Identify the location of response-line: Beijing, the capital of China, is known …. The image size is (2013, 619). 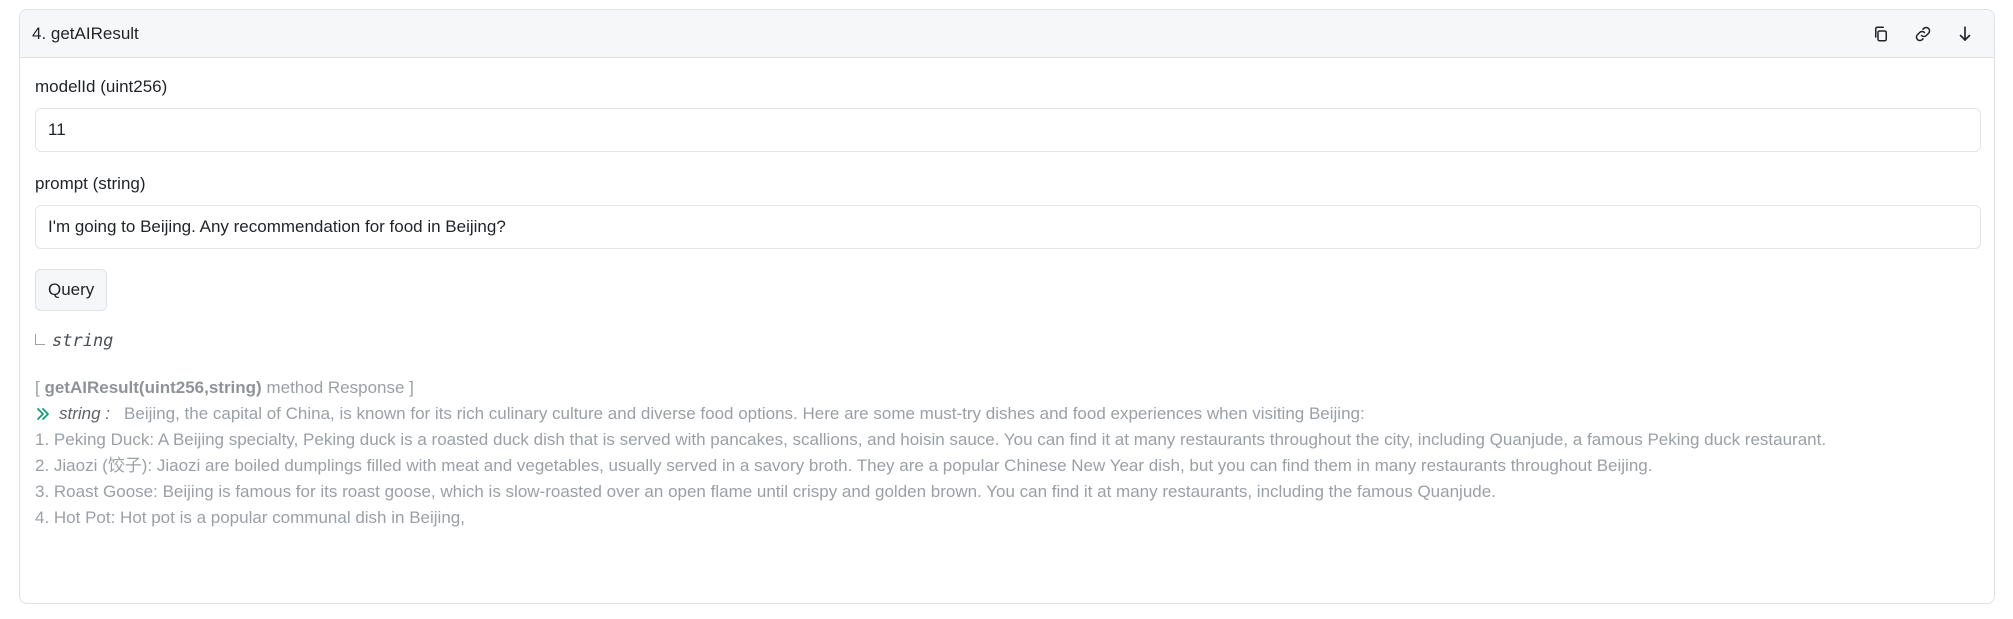
(744, 413).